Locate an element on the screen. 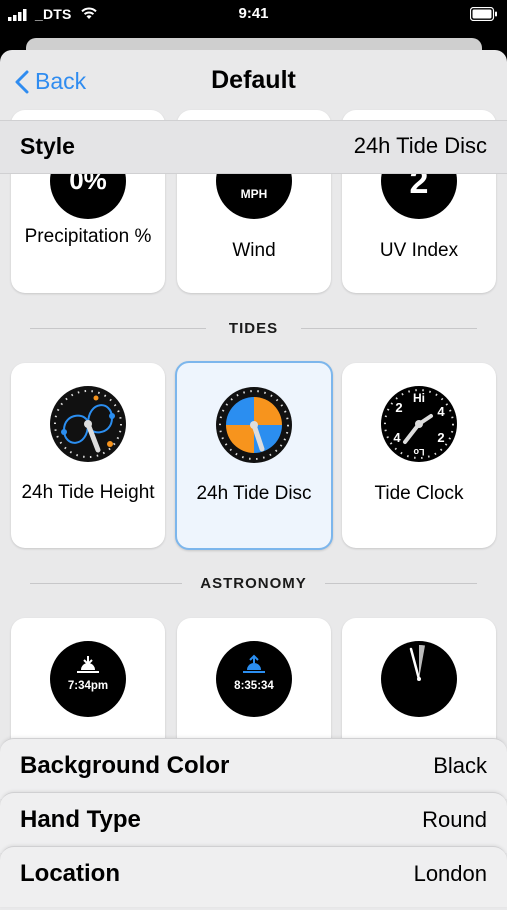 The height and width of the screenshot is (910, 507). status-time: 9:41 is located at coordinates (253, 13).